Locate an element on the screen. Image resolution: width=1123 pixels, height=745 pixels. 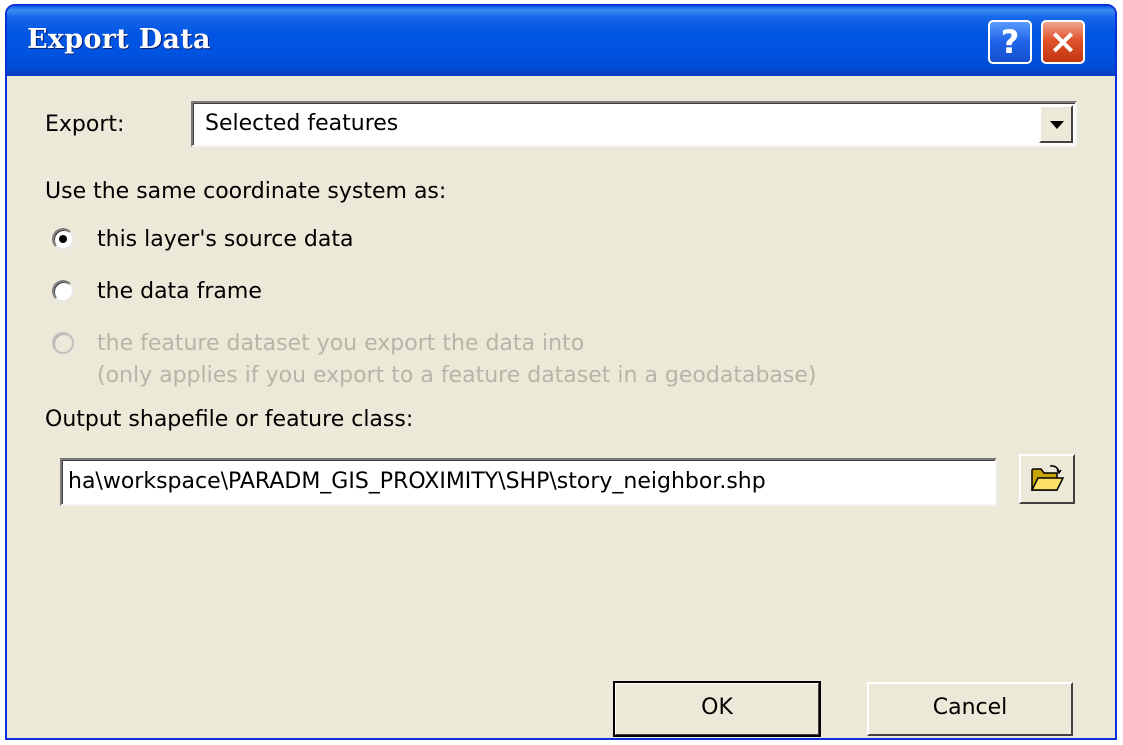
radio-data-frame is located at coordinates (63, 291).